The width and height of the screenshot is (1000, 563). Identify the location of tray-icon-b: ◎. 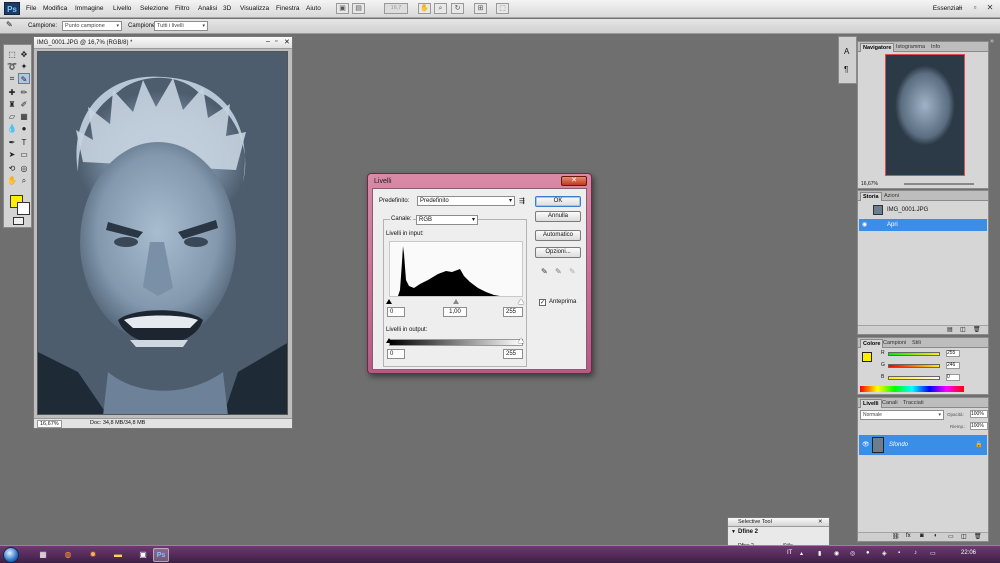
(852, 553).